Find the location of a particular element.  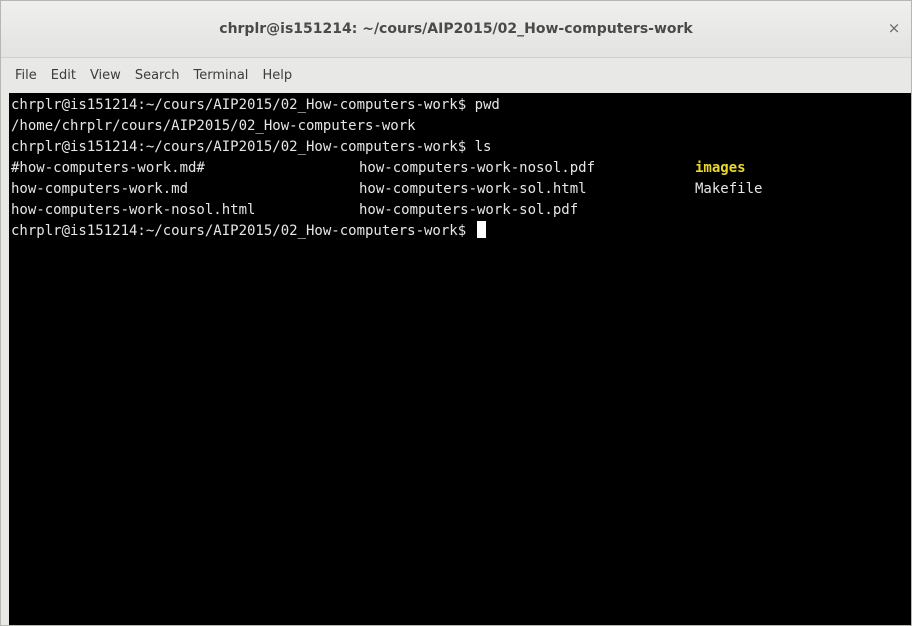

text-cursor is located at coordinates (481, 229).